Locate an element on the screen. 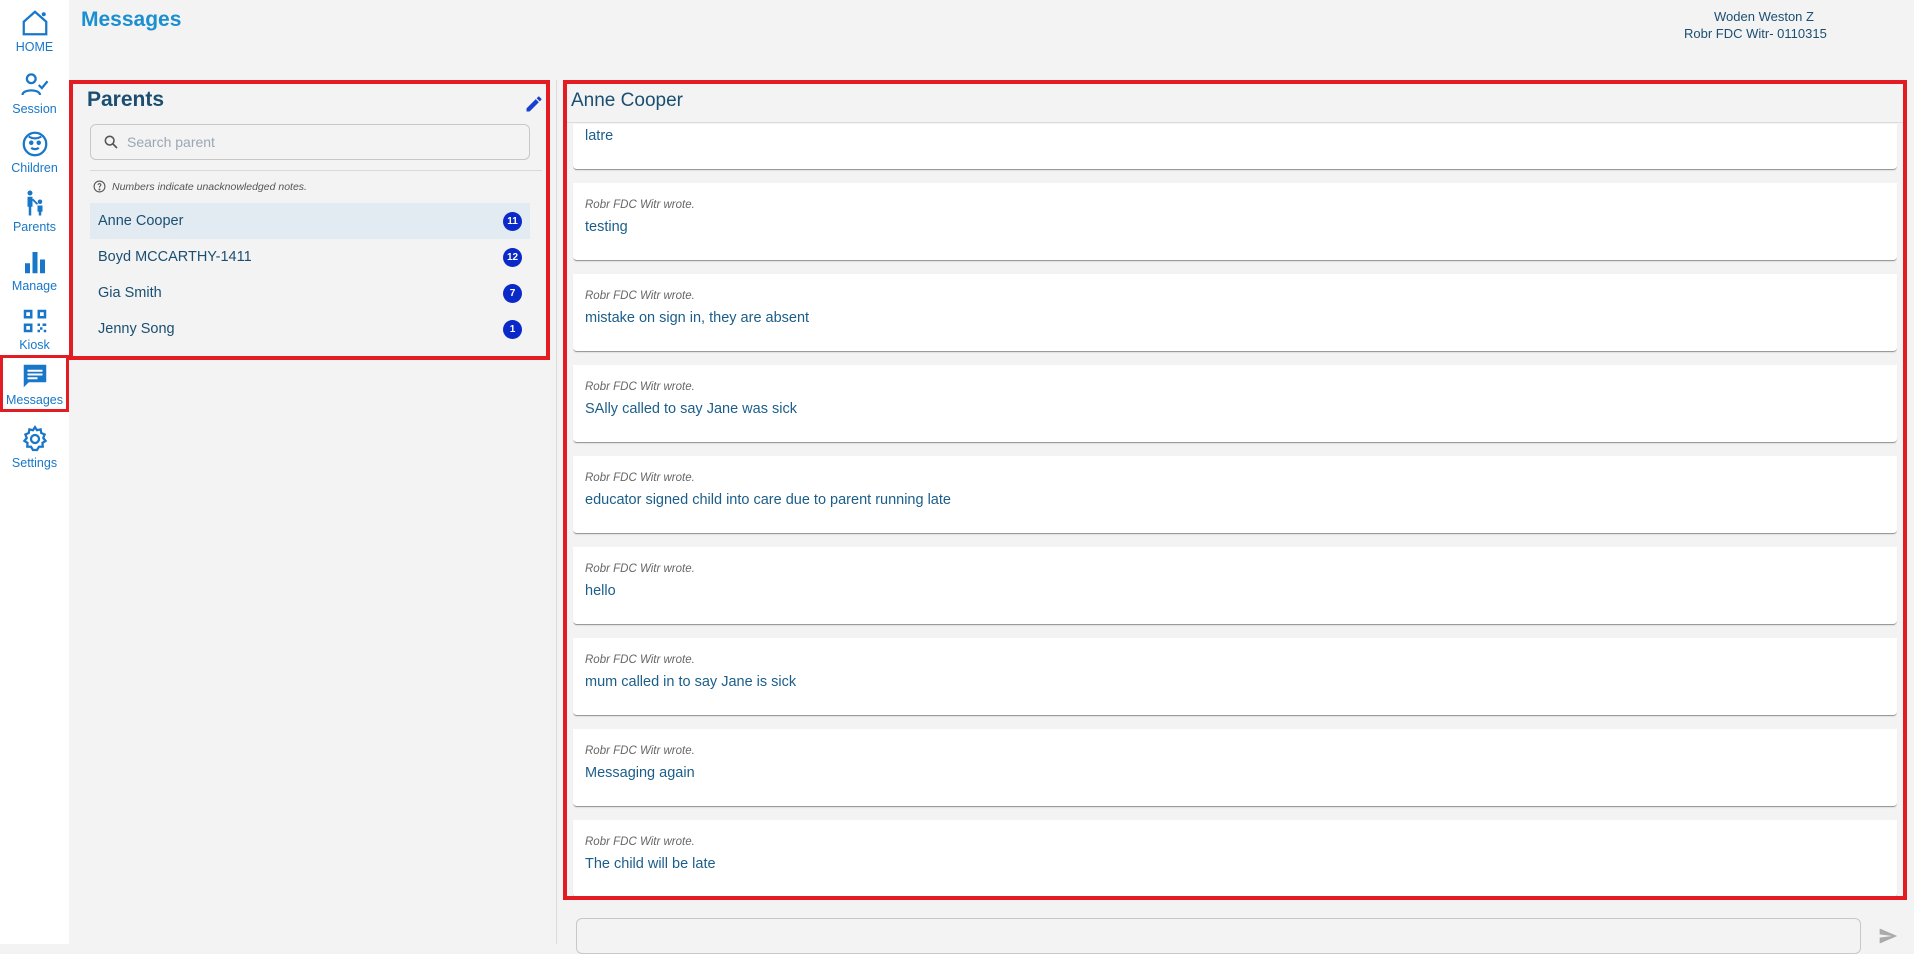 This screenshot has height=954, width=1914. message-text: mistake on sign in, they are absent is located at coordinates (697, 318).